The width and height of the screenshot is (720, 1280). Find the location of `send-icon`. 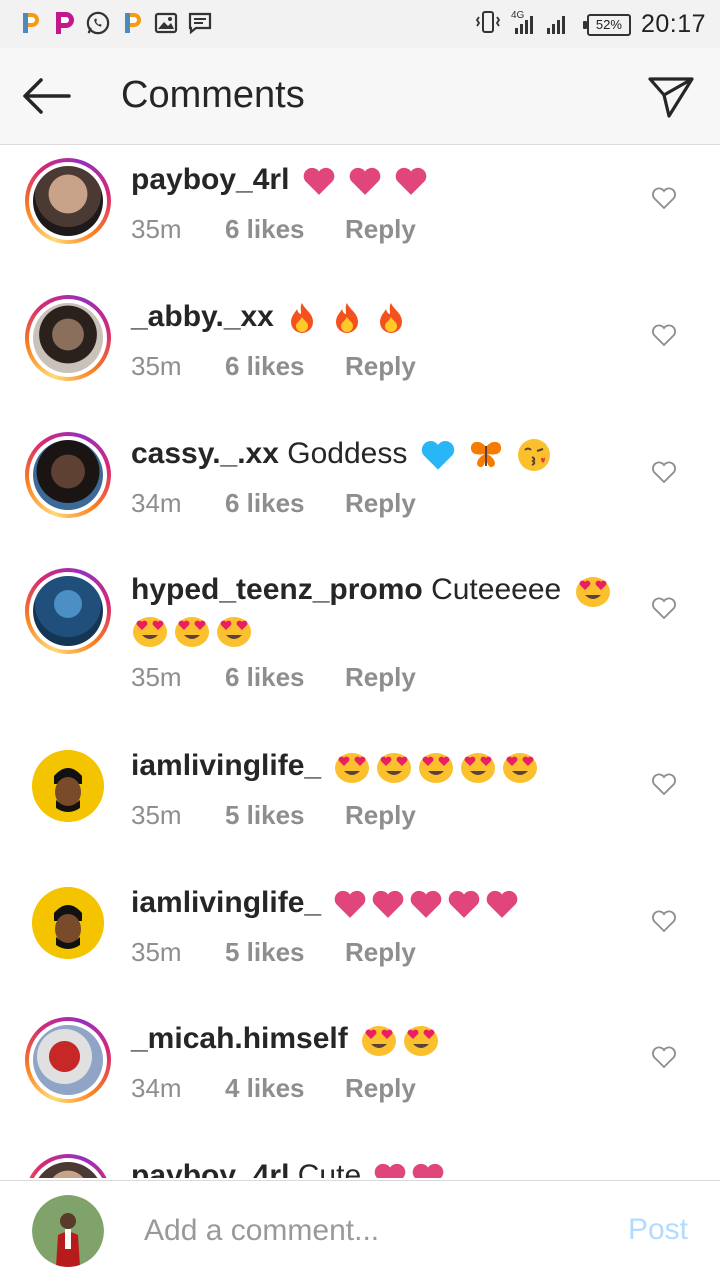

send-icon is located at coordinates (671, 97).